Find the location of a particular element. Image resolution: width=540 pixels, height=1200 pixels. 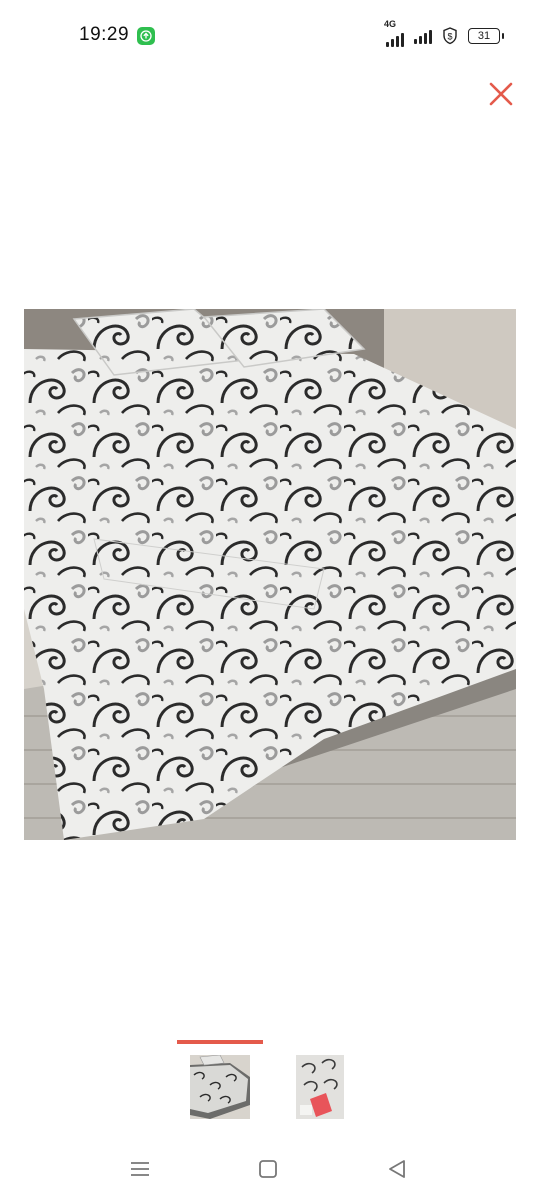

status-icons: 4G $ 31 is located at coordinates (444, 33).